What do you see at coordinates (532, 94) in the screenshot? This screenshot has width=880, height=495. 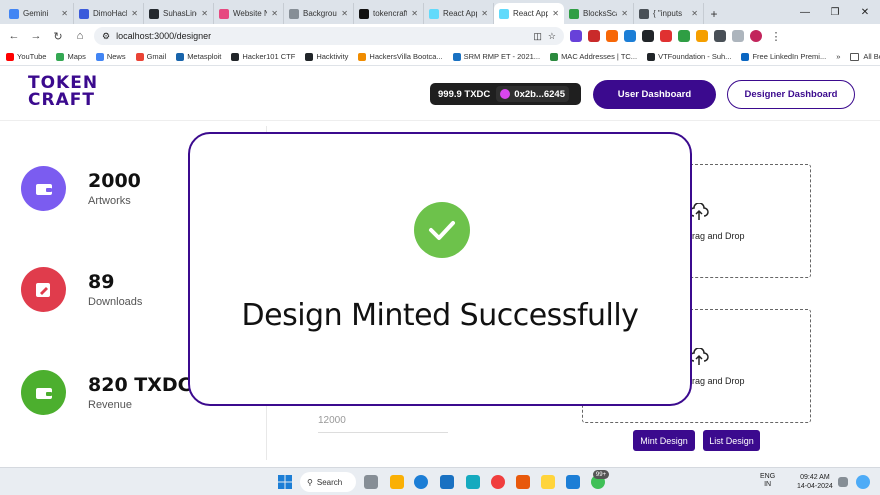 I see `wallet-address: 0x2b...6245` at bounding box center [532, 94].